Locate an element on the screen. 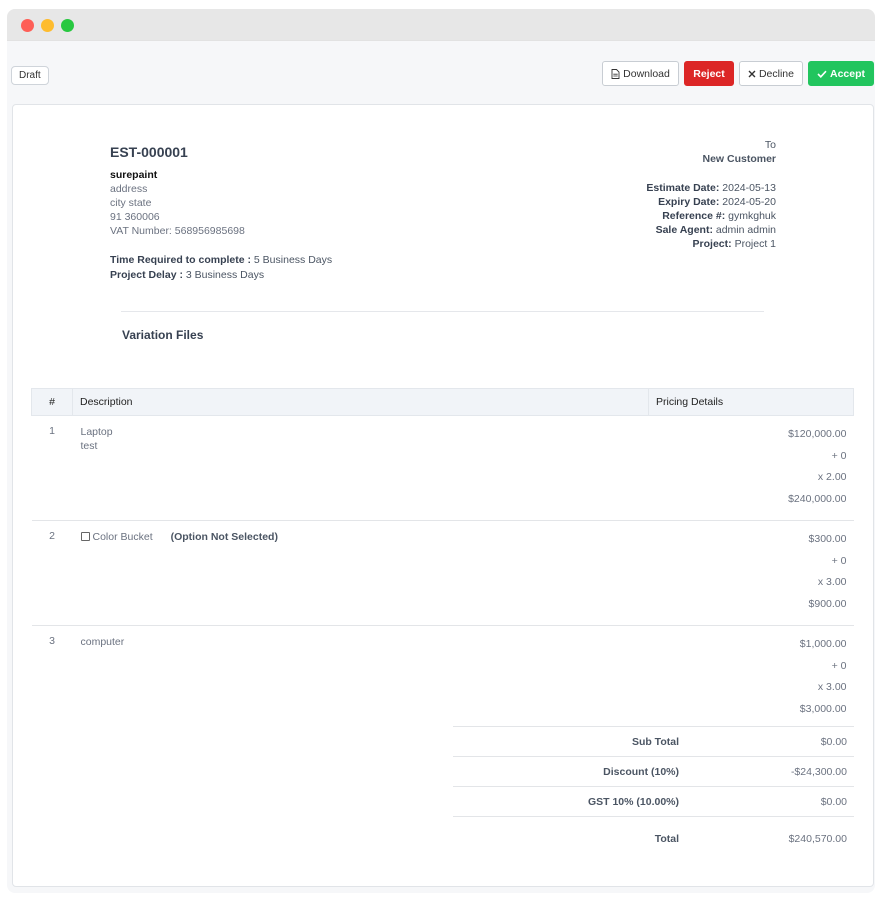  row-pricing: $1,000.00 + 0 x 3.00 $3,000.00 is located at coordinates (751, 678).